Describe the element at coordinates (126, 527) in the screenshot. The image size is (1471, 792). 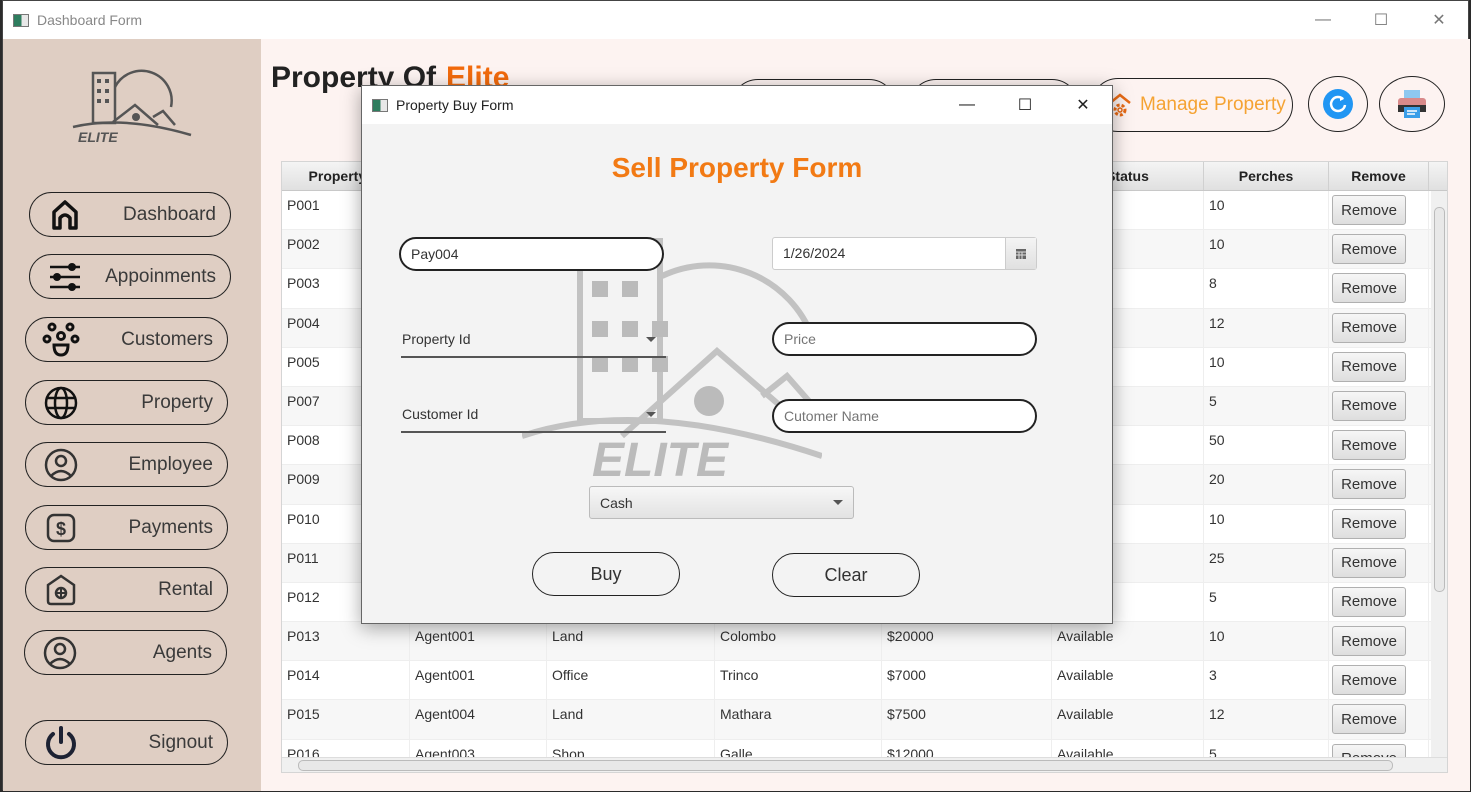
I see `sidebar-item-payments: $ Payments` at that location.